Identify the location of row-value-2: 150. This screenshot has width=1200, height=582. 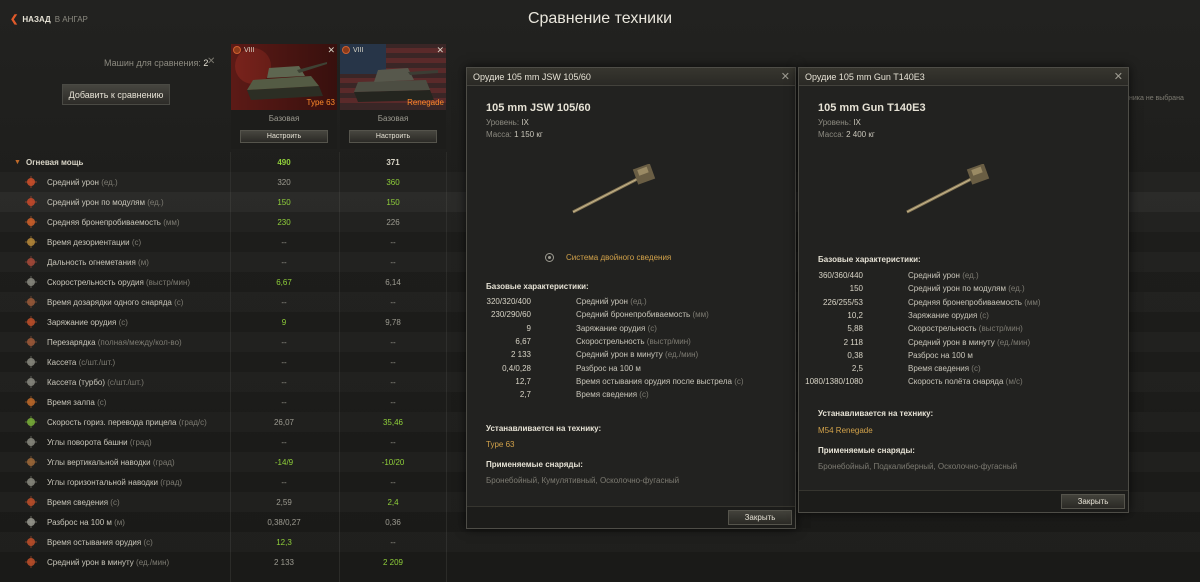
(393, 202).